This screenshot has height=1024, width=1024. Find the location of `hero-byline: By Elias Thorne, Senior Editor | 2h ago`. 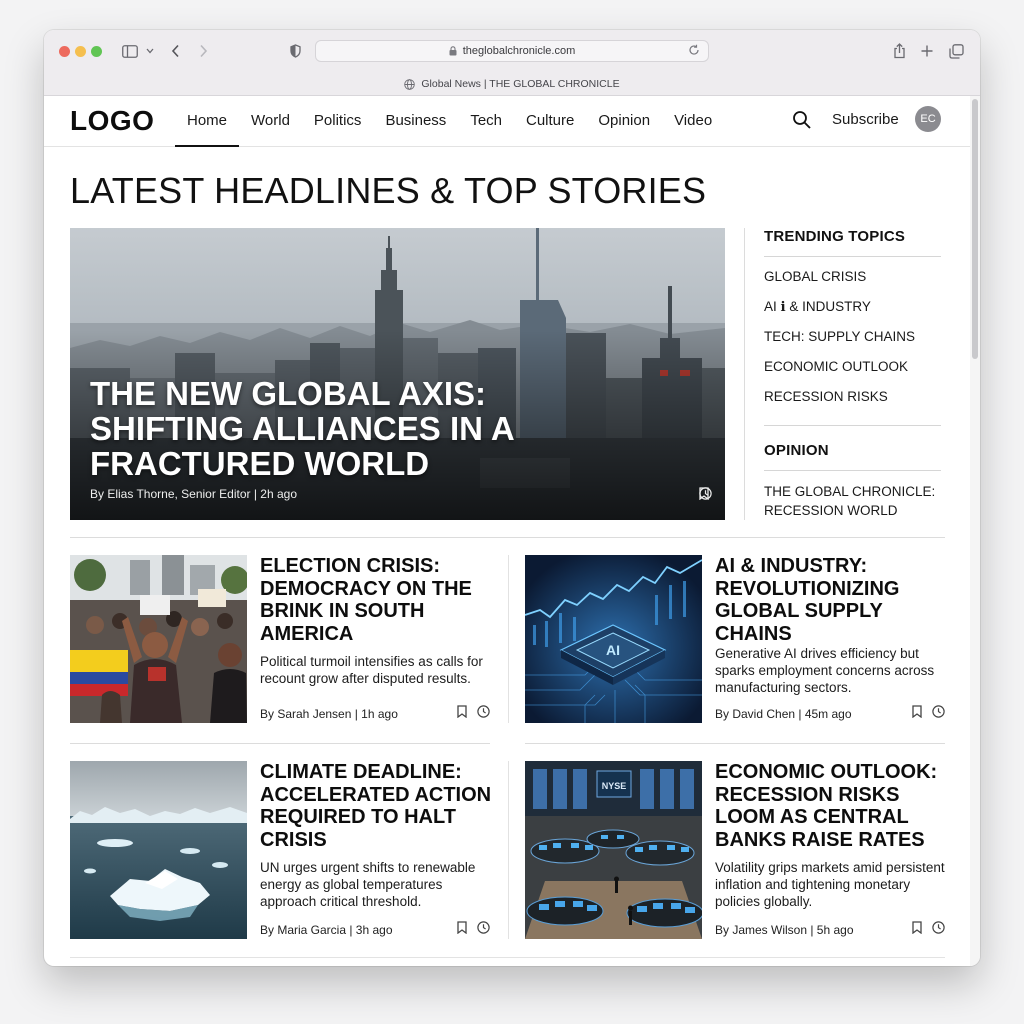

hero-byline: By Elias Thorne, Senior Editor | 2h ago is located at coordinates (194, 494).